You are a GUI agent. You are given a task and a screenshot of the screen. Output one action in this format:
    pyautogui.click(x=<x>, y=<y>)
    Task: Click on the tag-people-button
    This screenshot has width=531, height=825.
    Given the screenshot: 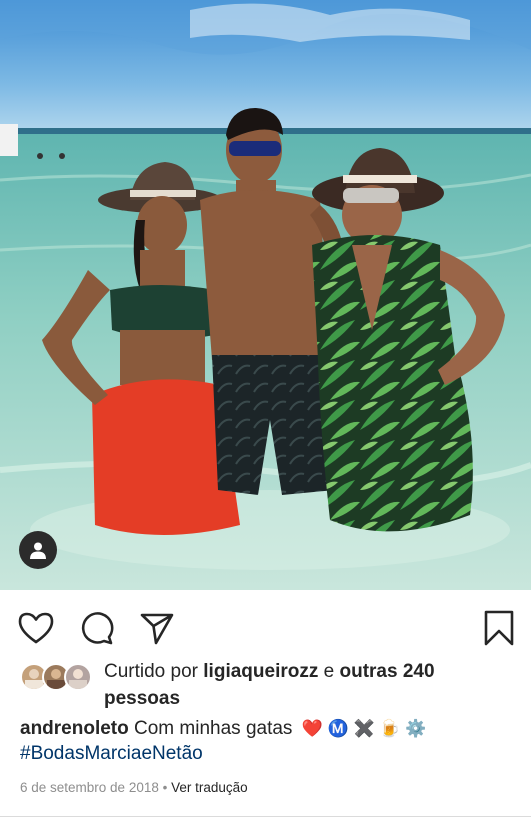 What is the action you would take?
    pyautogui.click(x=38, y=550)
    